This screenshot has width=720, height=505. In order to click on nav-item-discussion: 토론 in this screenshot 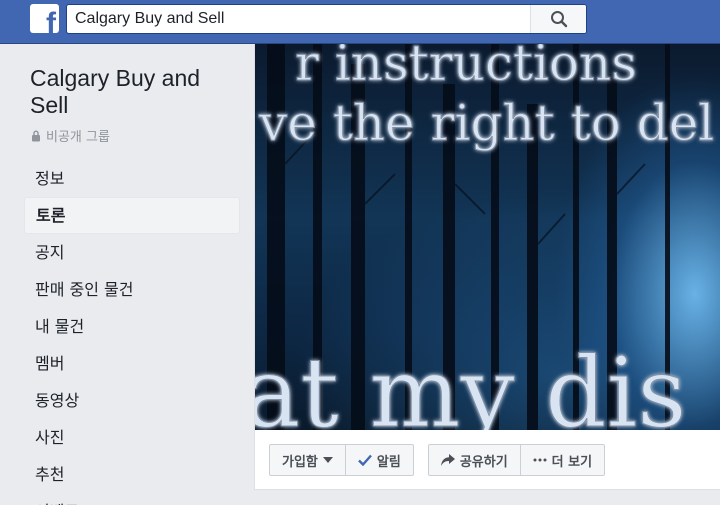, I will do `click(132, 215)`.